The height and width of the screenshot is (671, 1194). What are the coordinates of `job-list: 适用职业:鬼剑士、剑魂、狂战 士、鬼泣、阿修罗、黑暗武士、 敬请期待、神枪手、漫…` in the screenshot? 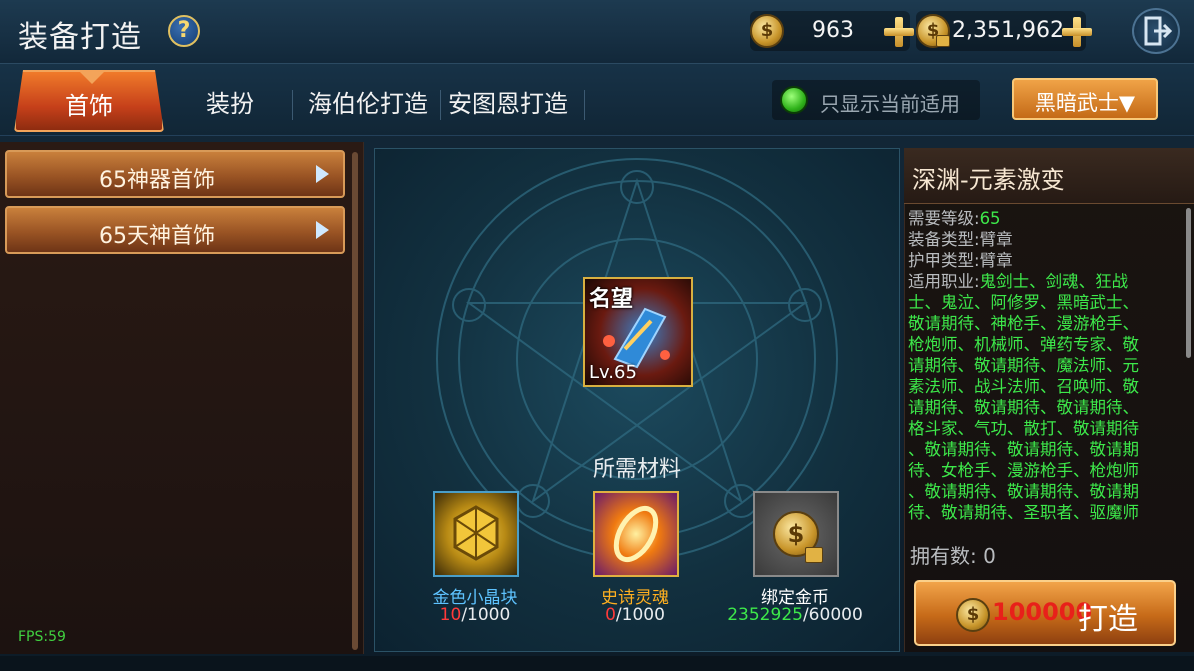 It's located at (1023, 397).